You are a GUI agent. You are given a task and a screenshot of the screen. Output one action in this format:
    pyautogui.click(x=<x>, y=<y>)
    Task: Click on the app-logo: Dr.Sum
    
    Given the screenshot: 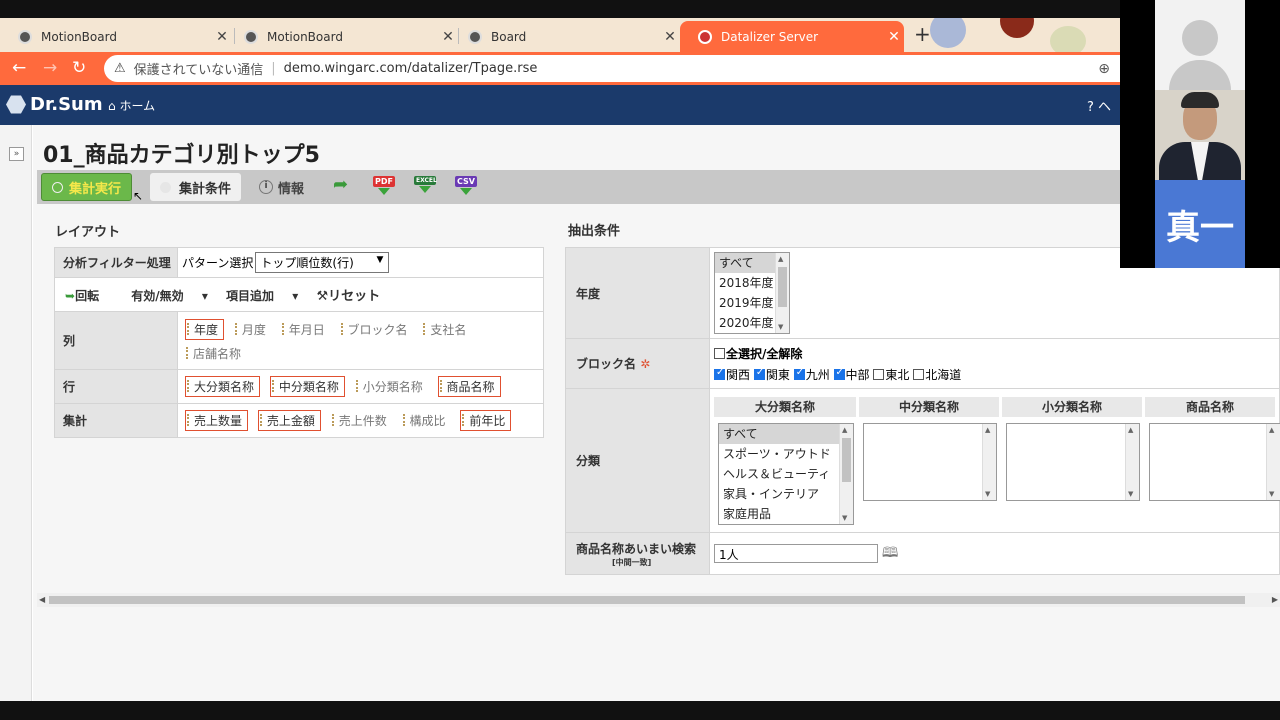 What is the action you would take?
    pyautogui.click(x=54, y=104)
    